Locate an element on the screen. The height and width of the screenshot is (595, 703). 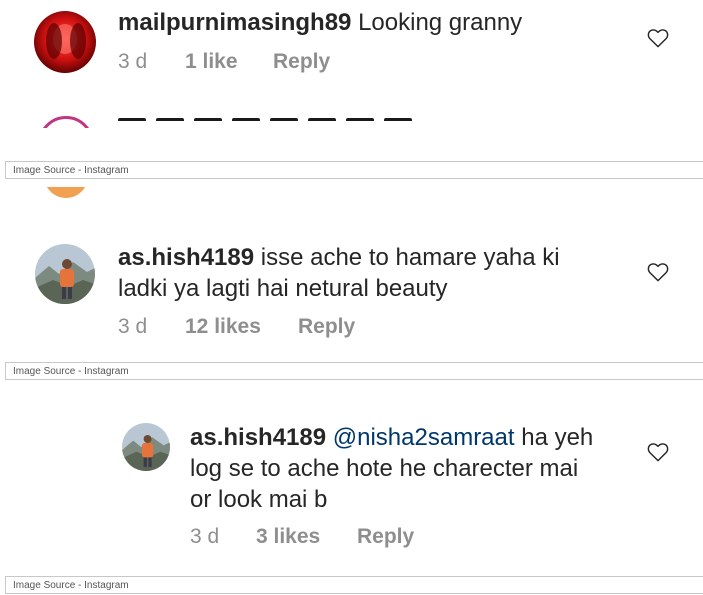
comment-likes: 1 like is located at coordinates (211, 62).